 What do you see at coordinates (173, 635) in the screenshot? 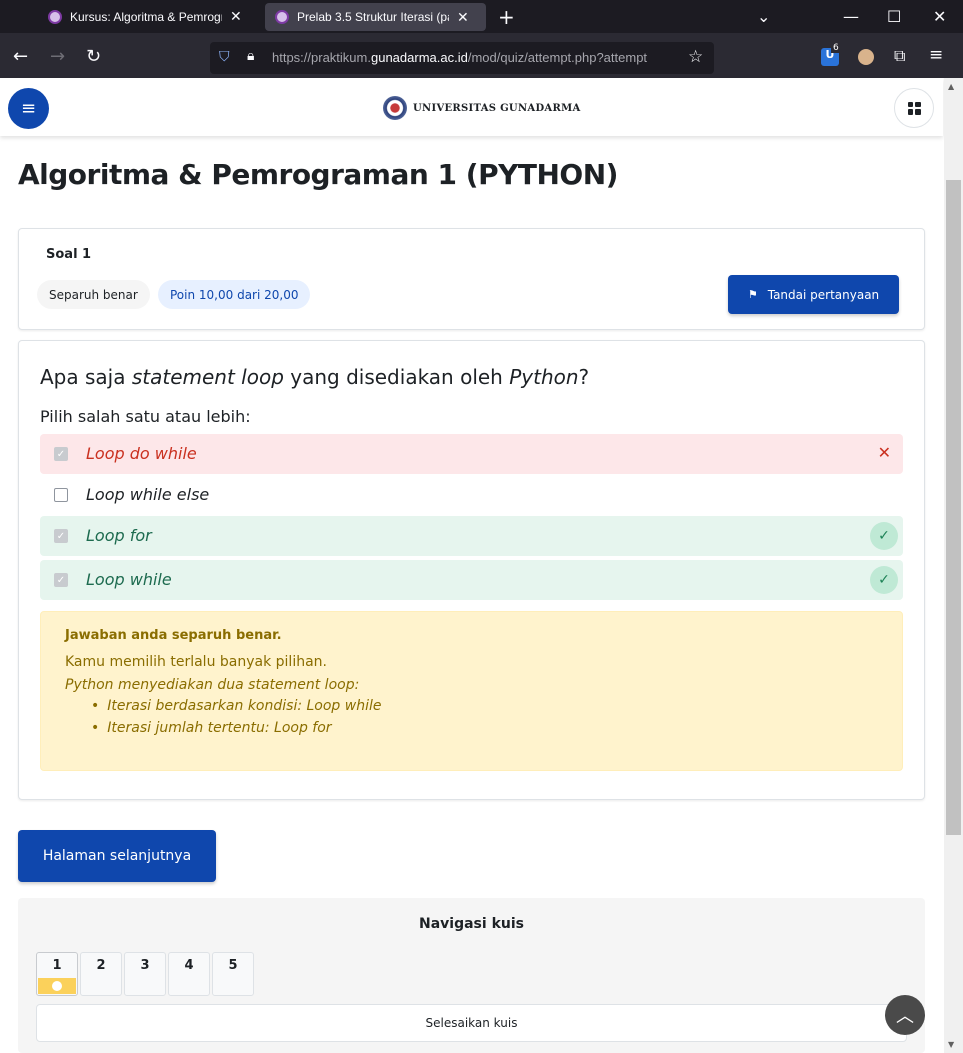
I see `feedback-title: Jawaban anda separuh benar.` at bounding box center [173, 635].